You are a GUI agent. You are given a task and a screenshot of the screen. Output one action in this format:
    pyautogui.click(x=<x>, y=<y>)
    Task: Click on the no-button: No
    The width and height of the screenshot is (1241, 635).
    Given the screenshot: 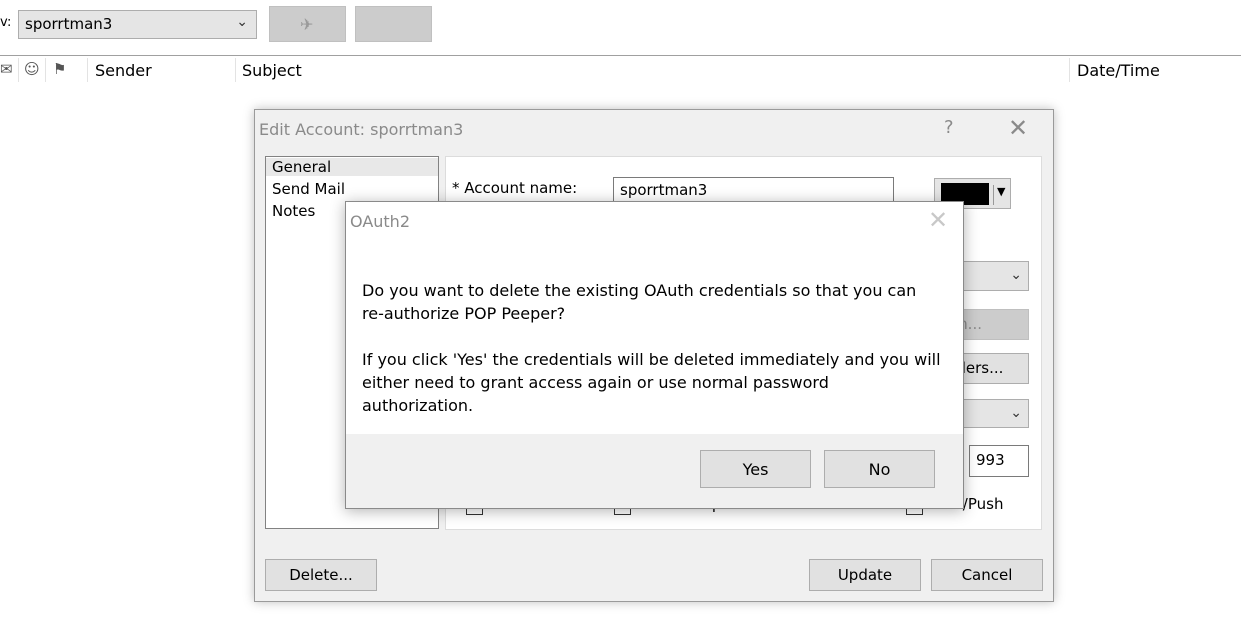 What is the action you would take?
    pyautogui.click(x=879, y=469)
    